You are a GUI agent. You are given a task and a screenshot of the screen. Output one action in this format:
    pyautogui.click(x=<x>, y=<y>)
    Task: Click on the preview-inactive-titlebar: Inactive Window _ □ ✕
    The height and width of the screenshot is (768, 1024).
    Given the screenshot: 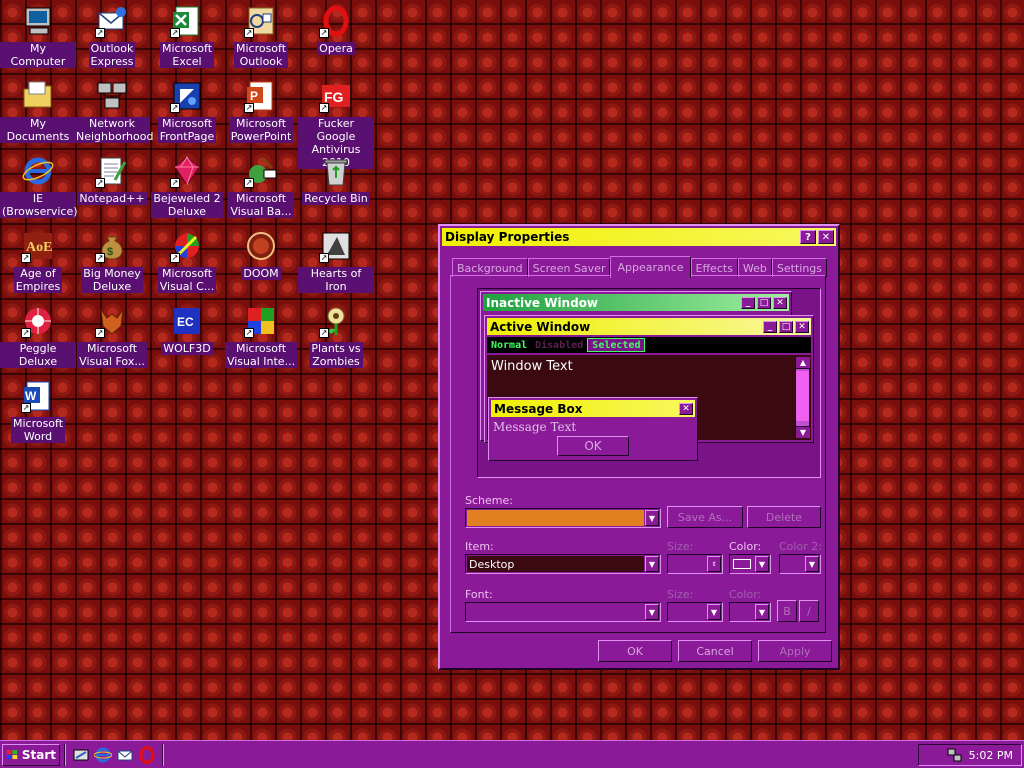 What is the action you would take?
    pyautogui.click(x=636, y=302)
    